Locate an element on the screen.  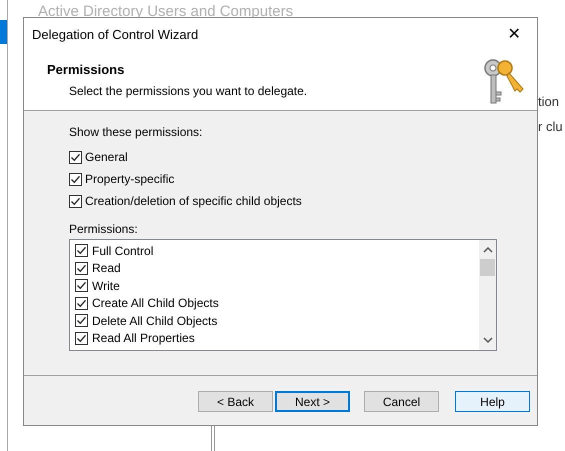
checkbox-label: Read All Properties is located at coordinates (143, 339).